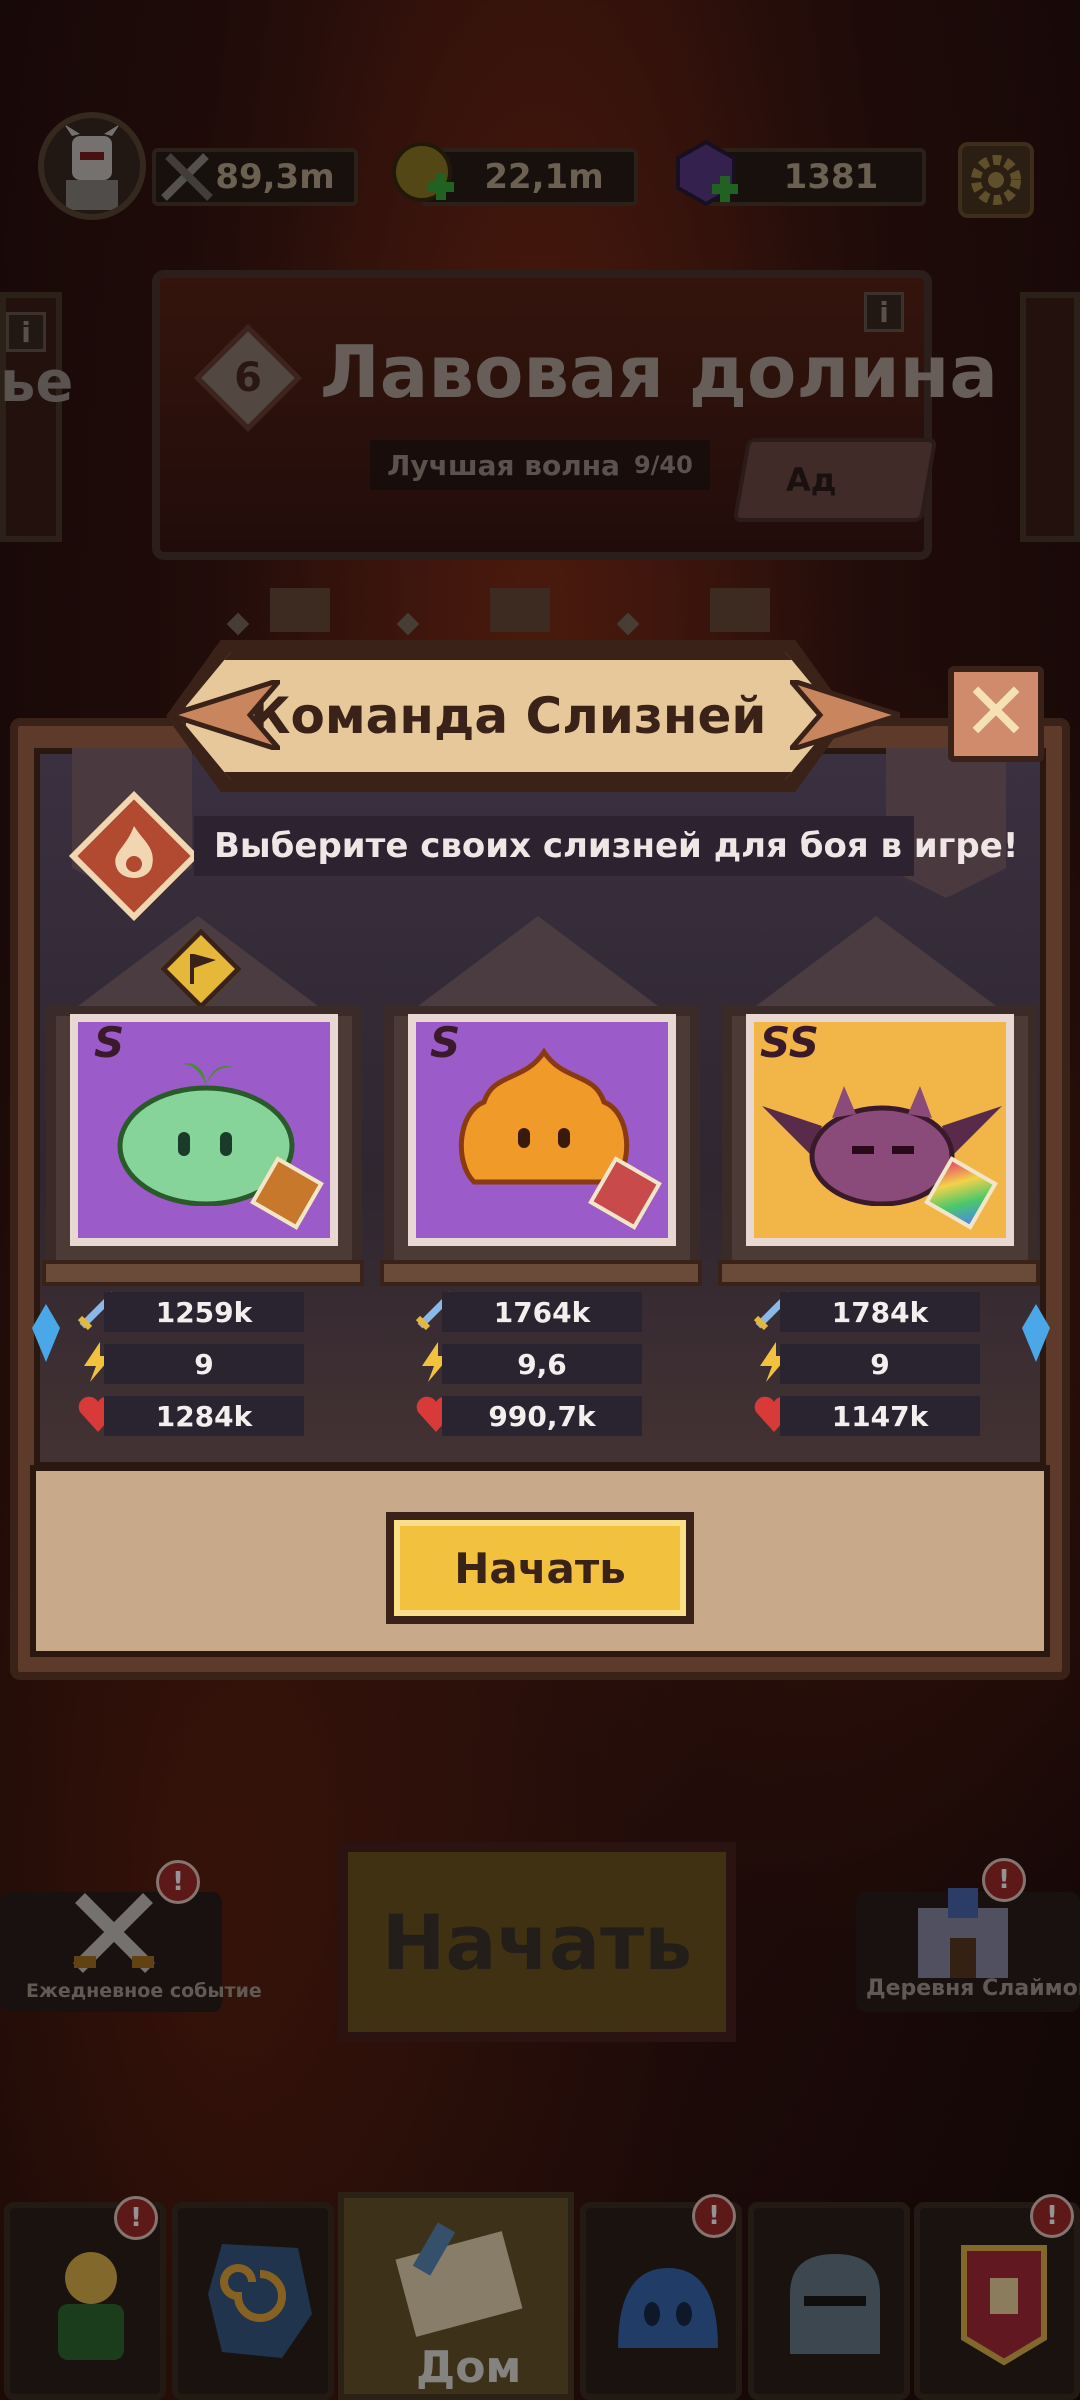 Image resolution: width=1080 pixels, height=2400 pixels. Describe the element at coordinates (204, 1312) in the screenshot. I see `attack-value-1: 1259k` at that location.